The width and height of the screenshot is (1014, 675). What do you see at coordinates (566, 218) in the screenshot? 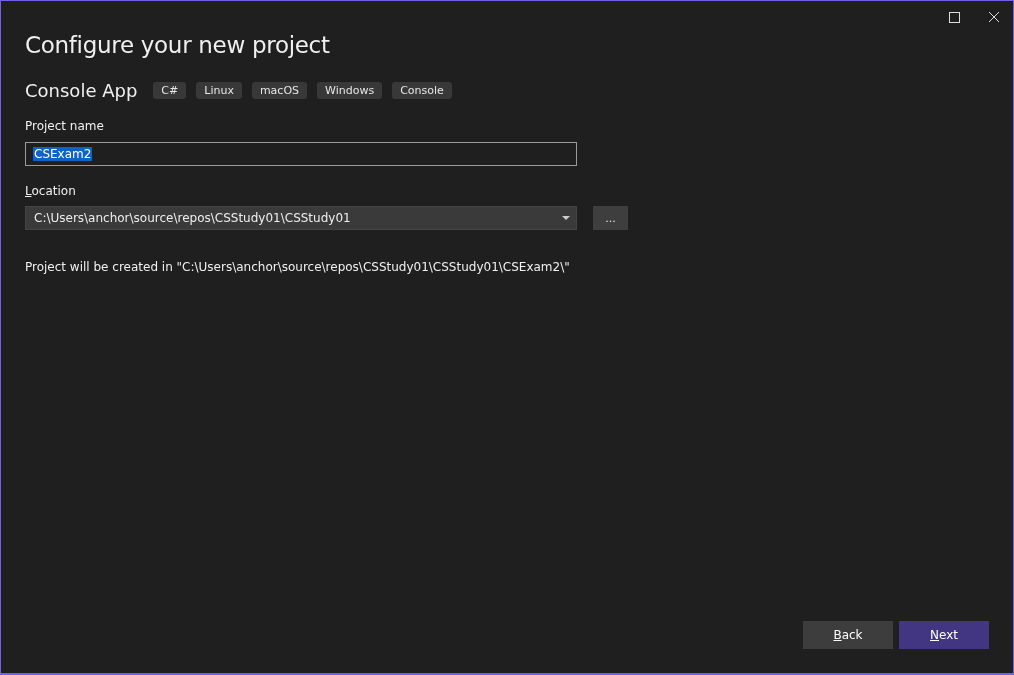
I see `caret-icon` at bounding box center [566, 218].